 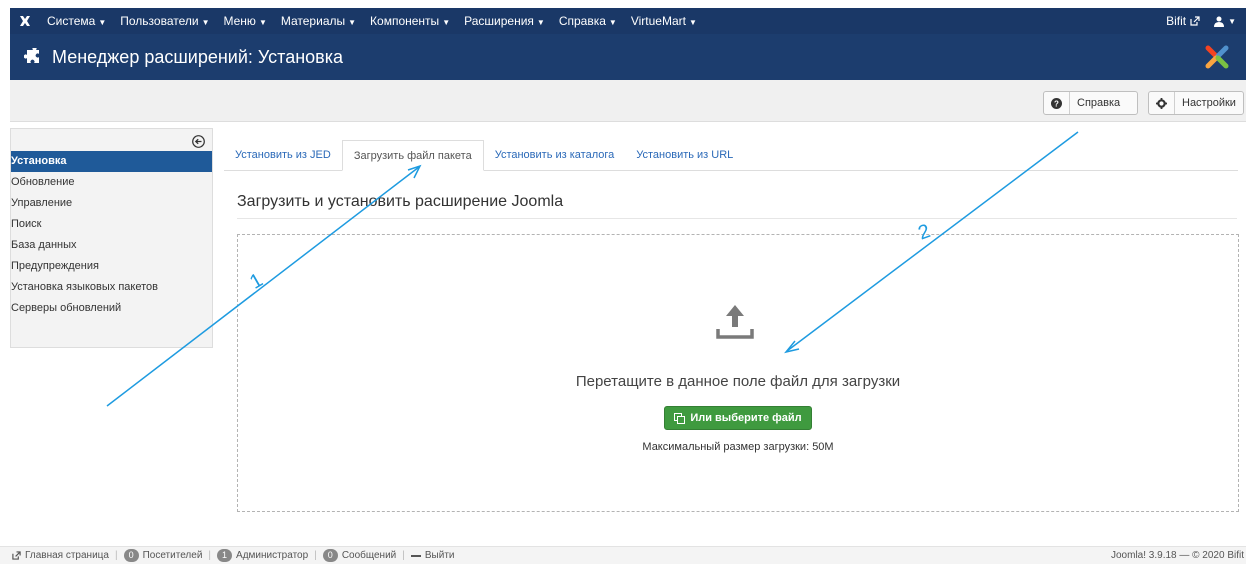 I want to click on choose-file-button: Или выберите файл, so click(x=738, y=418).